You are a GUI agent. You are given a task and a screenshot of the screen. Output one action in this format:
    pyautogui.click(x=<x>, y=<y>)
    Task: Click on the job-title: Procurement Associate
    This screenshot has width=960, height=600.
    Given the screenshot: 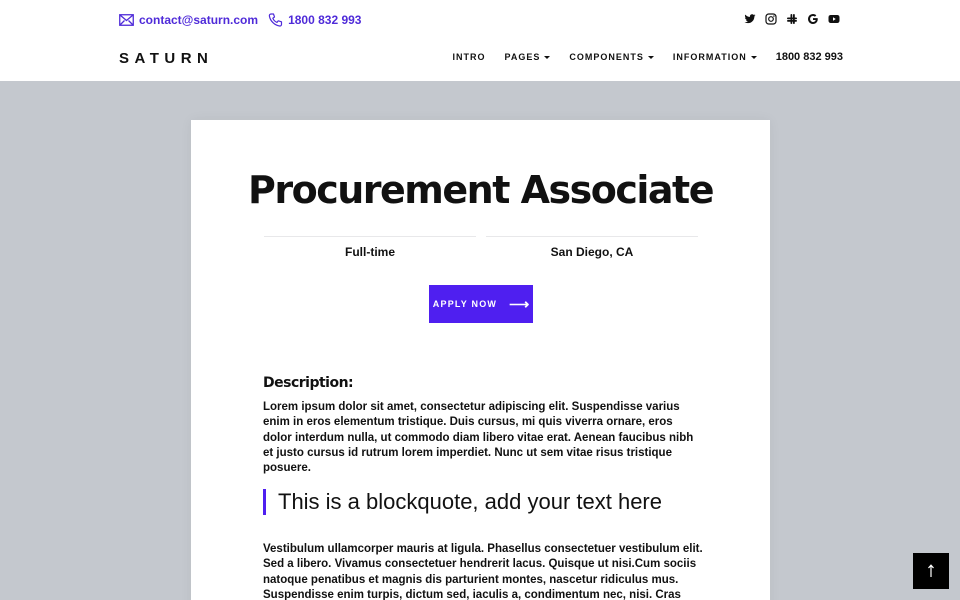 What is the action you would take?
    pyautogui.click(x=481, y=190)
    